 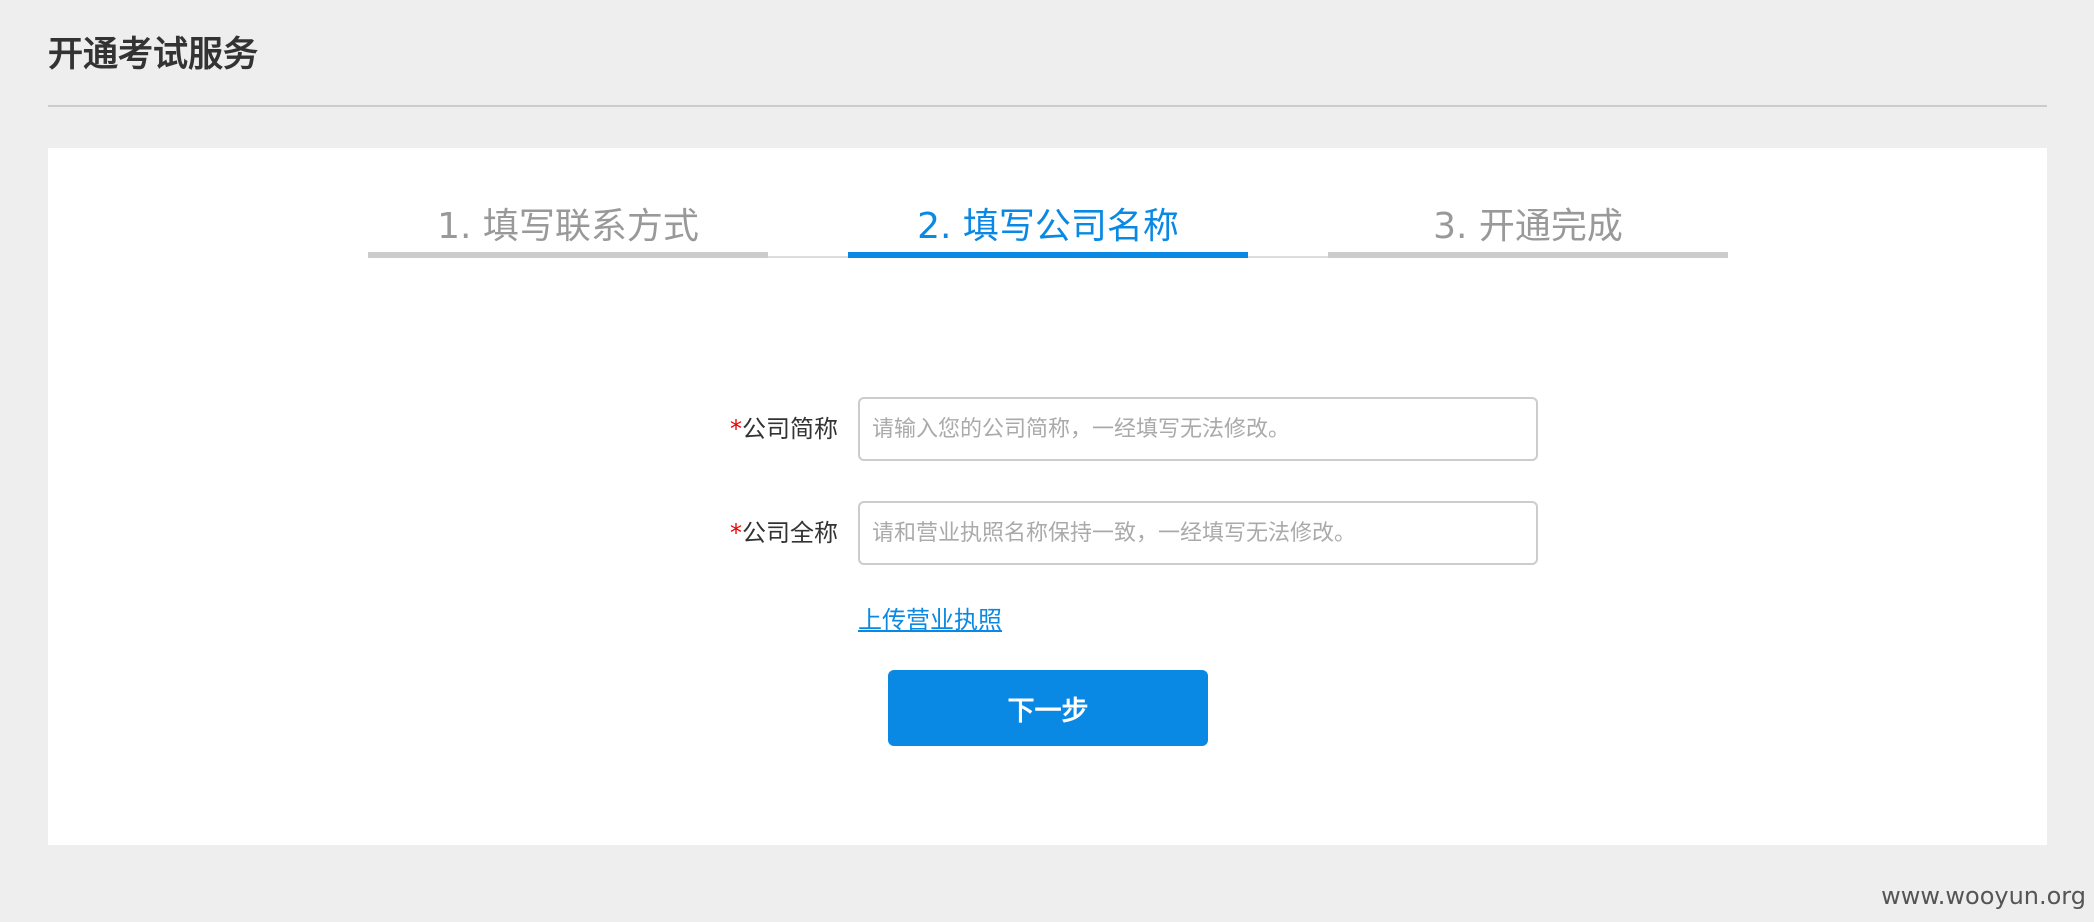 I want to click on full-name-label: *公司全称, so click(x=784, y=533).